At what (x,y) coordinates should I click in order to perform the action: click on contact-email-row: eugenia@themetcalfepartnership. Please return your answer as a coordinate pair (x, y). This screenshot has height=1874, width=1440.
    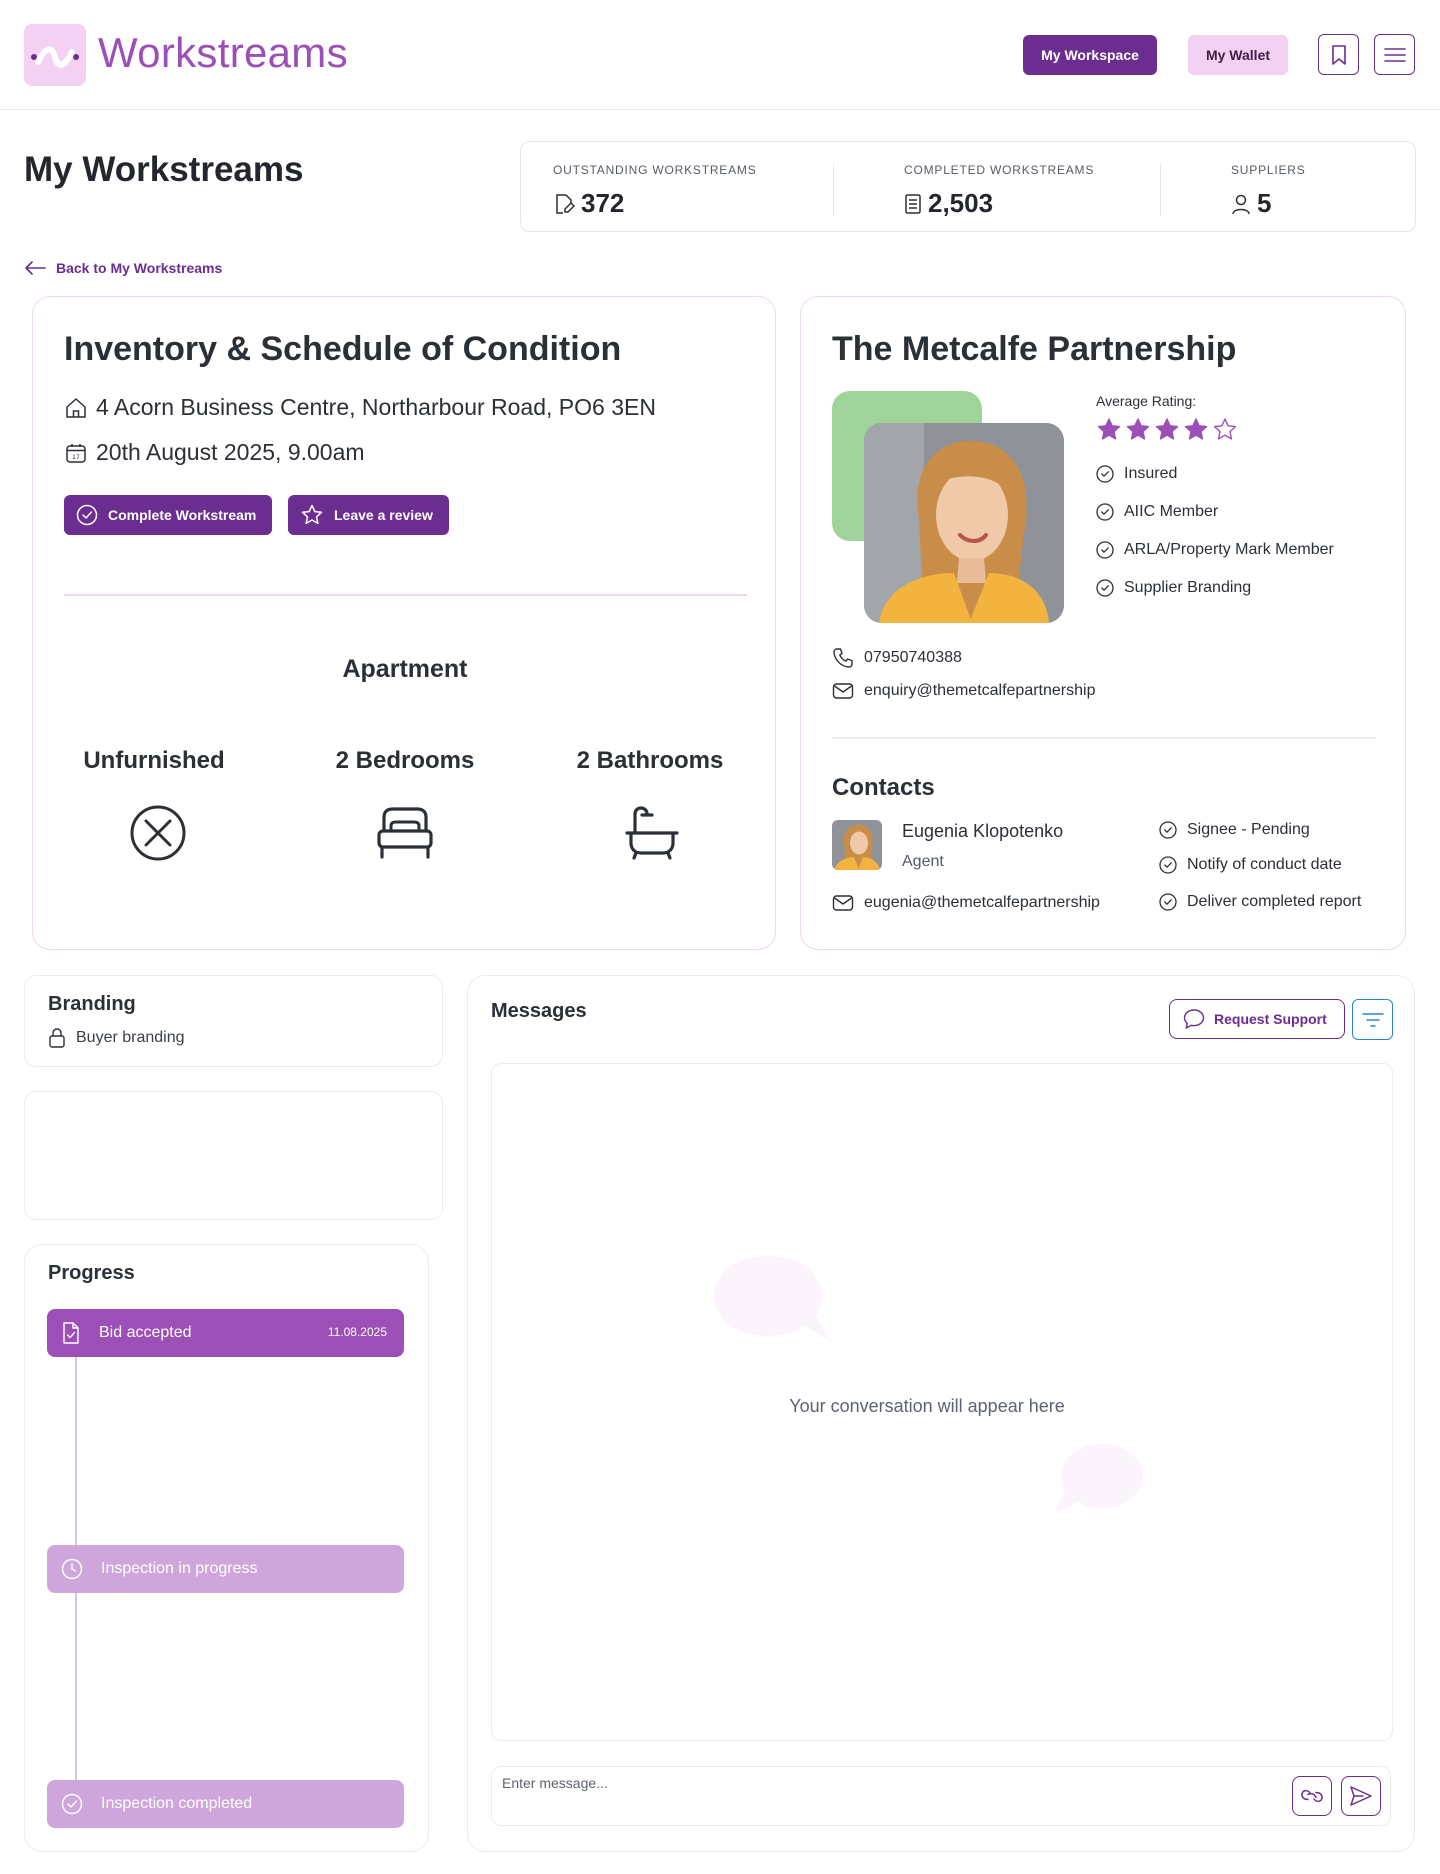
    Looking at the image, I should click on (966, 903).